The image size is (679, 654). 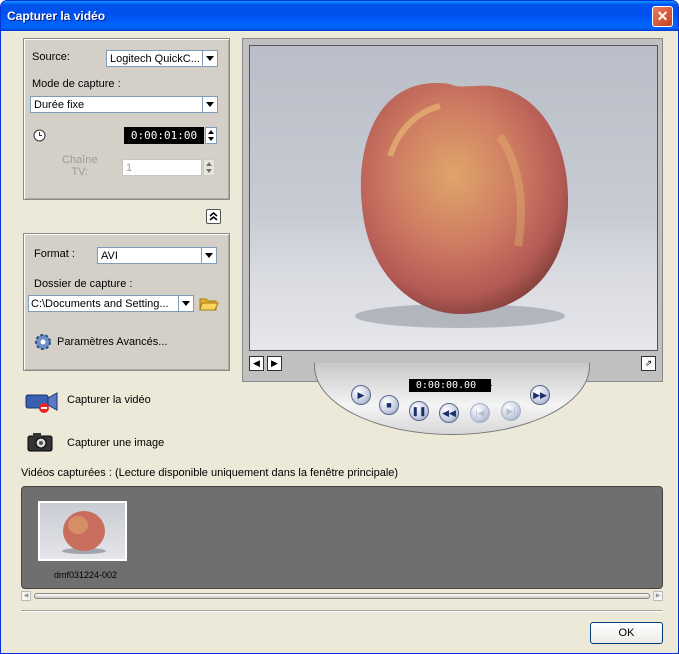 I want to click on source-label: Source:, so click(x=51, y=57).